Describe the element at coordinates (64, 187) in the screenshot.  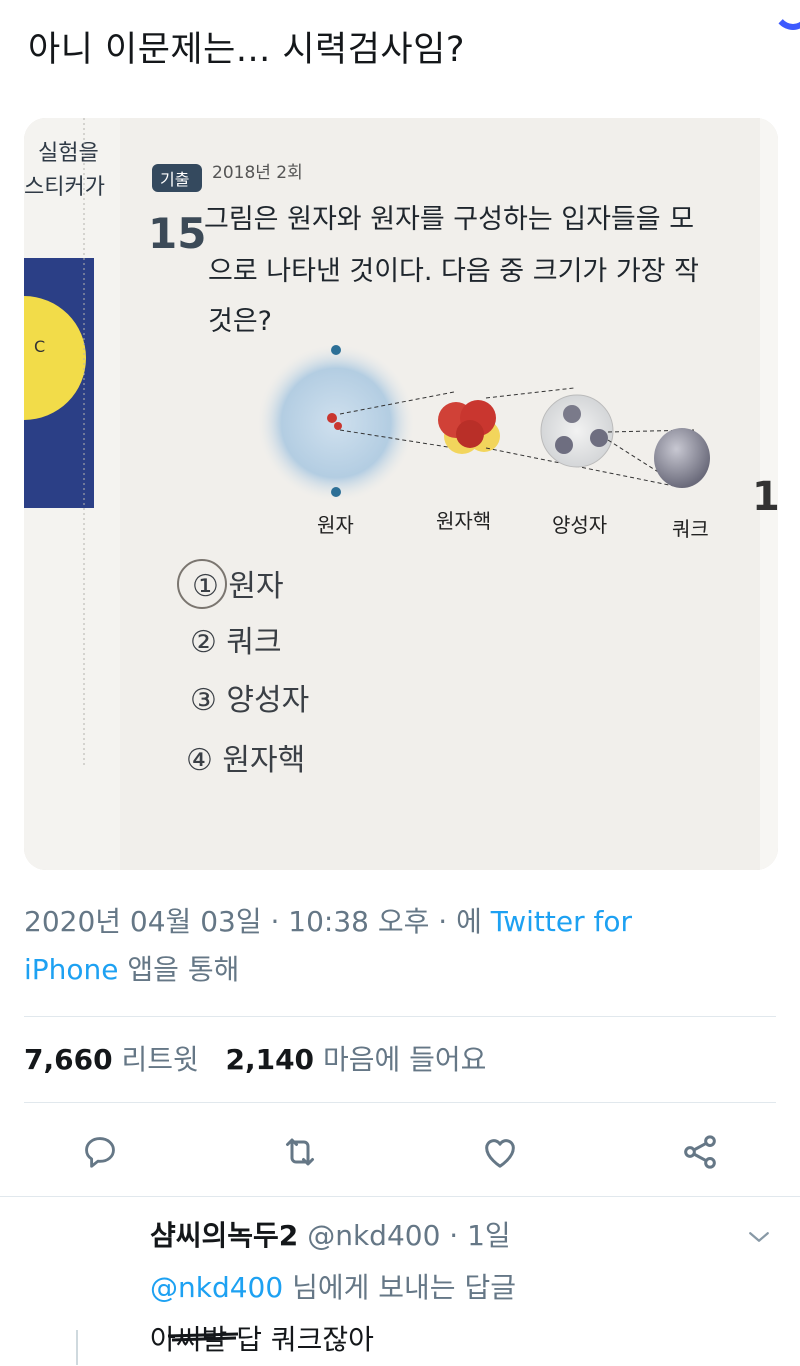
I see `side-text-mid: 스티커가` at that location.